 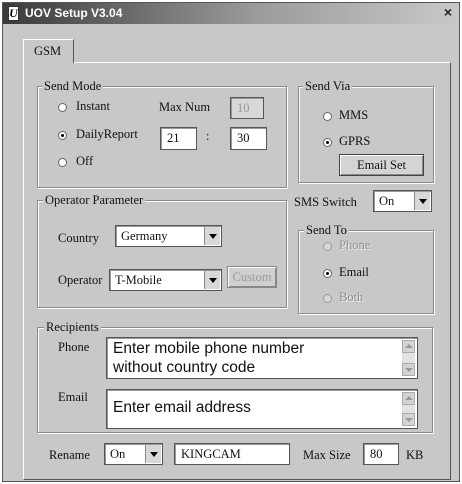 I want to click on rename-select: On, so click(x=133, y=454).